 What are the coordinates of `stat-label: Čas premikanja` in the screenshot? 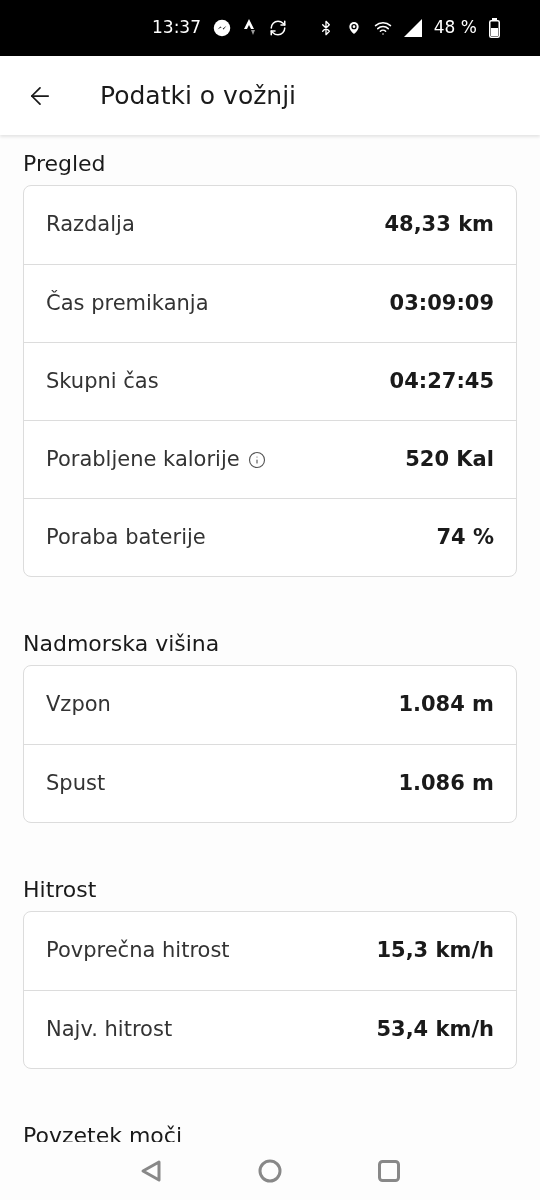 It's located at (127, 303).